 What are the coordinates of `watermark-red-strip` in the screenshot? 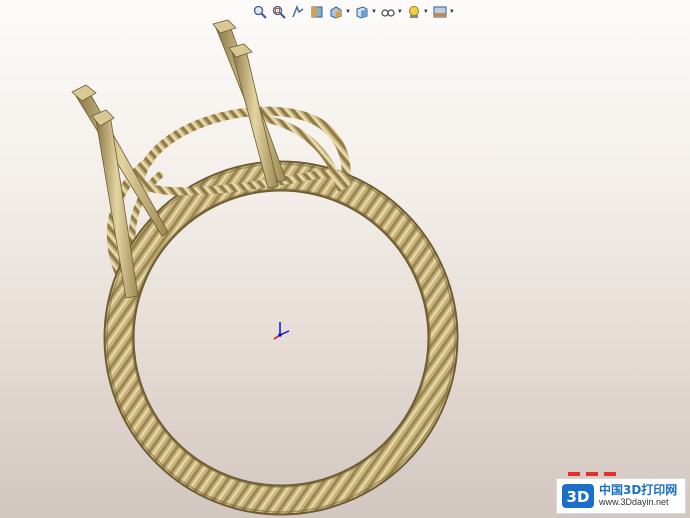 It's located at (592, 474).